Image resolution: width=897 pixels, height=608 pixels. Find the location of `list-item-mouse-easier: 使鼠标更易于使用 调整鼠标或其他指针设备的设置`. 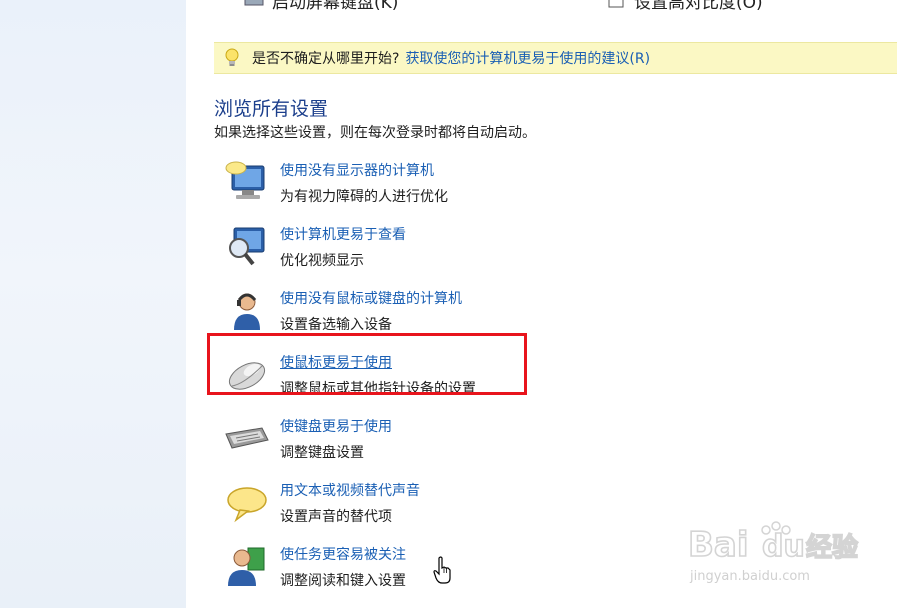

list-item-mouse-easier: 使鼠标更易于使用 调整鼠标或其他指针设备的设置 is located at coordinates (474, 380).